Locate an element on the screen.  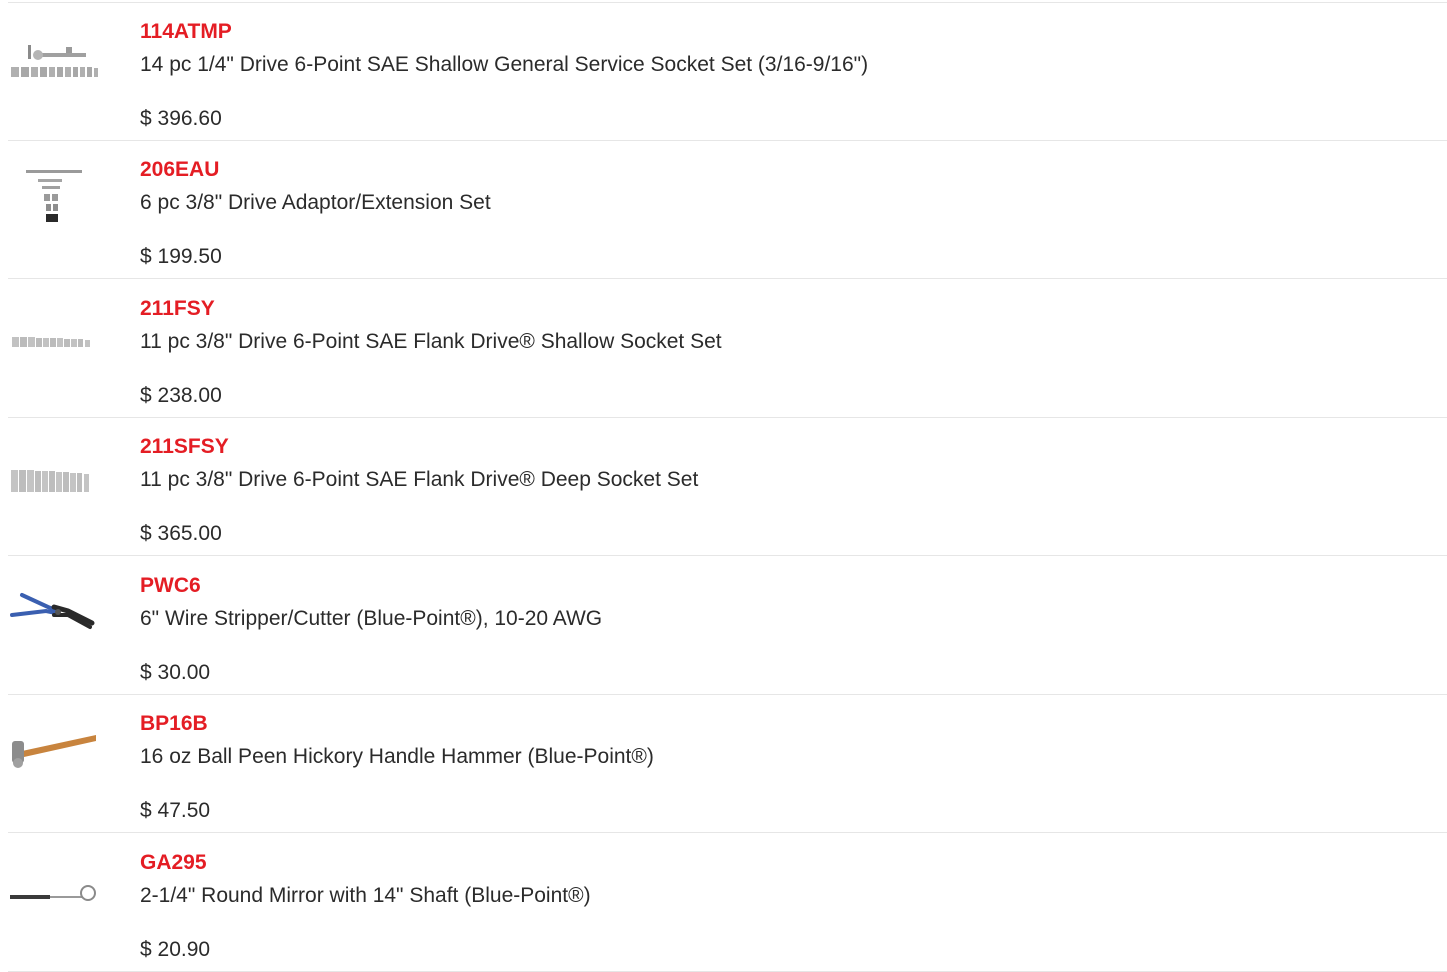
wire-stripper-icon is located at coordinates (52, 611).